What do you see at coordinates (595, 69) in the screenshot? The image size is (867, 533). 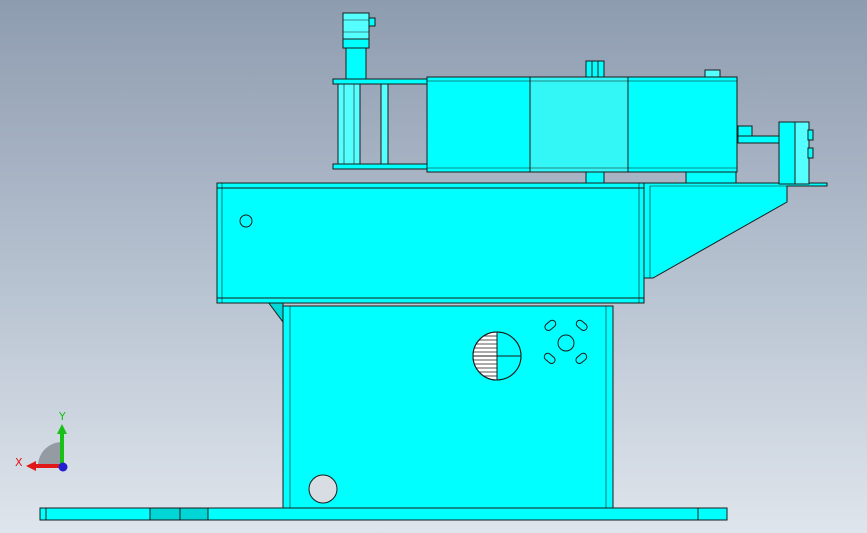 I see `gearbox-shaft-top` at bounding box center [595, 69].